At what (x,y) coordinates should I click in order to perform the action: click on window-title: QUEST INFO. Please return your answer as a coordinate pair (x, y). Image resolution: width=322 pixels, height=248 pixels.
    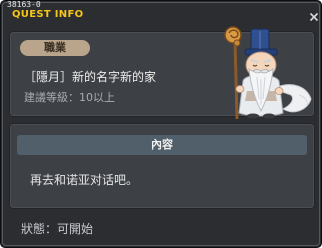
    Looking at the image, I should click on (48, 14).